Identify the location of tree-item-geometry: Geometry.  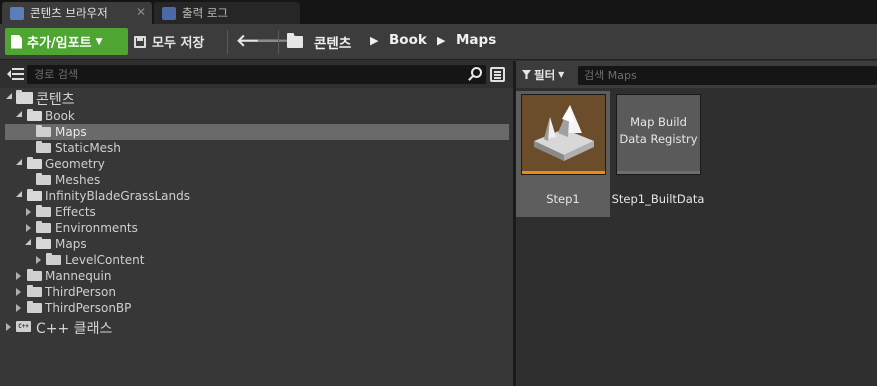
(256, 164).